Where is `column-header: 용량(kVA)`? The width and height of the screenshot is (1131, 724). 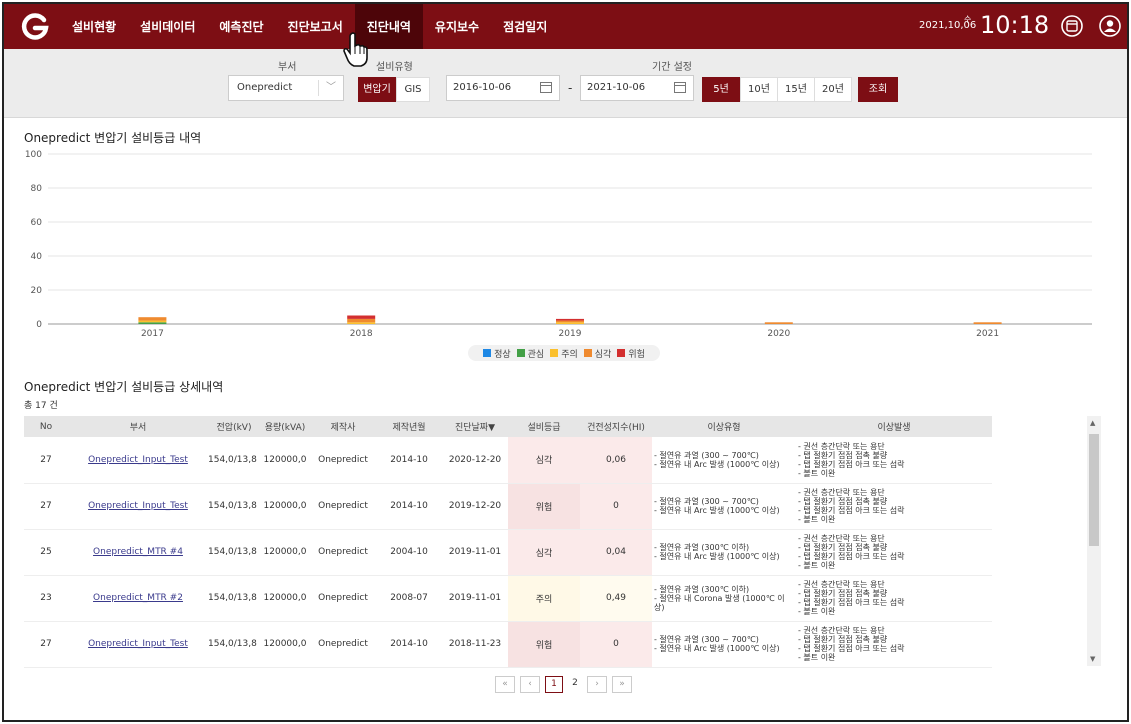 column-header: 용량(kVA) is located at coordinates (285, 426).